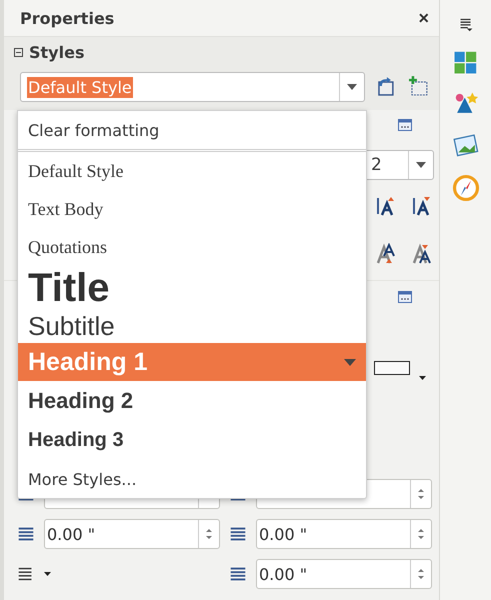 This screenshot has width=491, height=600. I want to click on style-option: Title, so click(192, 288).